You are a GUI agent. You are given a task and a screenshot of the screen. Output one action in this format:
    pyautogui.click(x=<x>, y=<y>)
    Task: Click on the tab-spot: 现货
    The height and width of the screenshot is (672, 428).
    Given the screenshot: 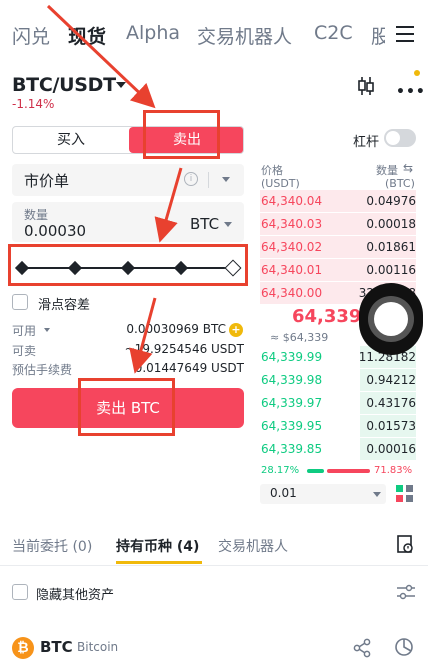 What is the action you would take?
    pyautogui.click(x=87, y=35)
    